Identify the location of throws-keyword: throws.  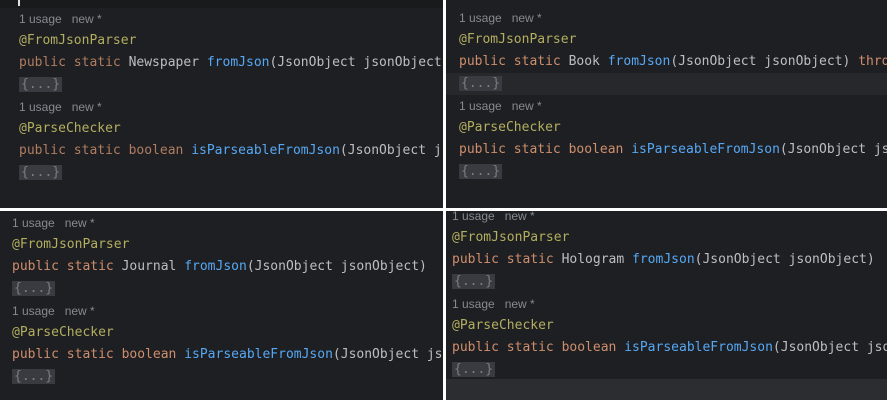
(872, 61).